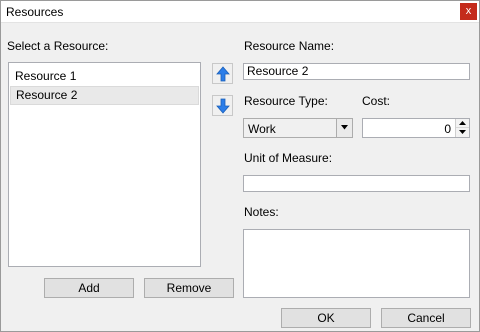 This screenshot has height=332, width=480. Describe the element at coordinates (447, 129) in the screenshot. I see `cost-value: 0` at that location.